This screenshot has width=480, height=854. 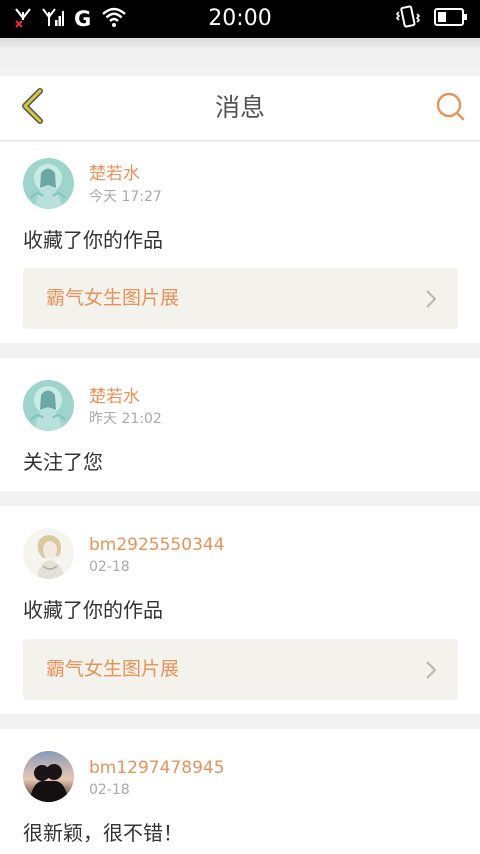 I want to click on battery-icon, so click(x=451, y=19).